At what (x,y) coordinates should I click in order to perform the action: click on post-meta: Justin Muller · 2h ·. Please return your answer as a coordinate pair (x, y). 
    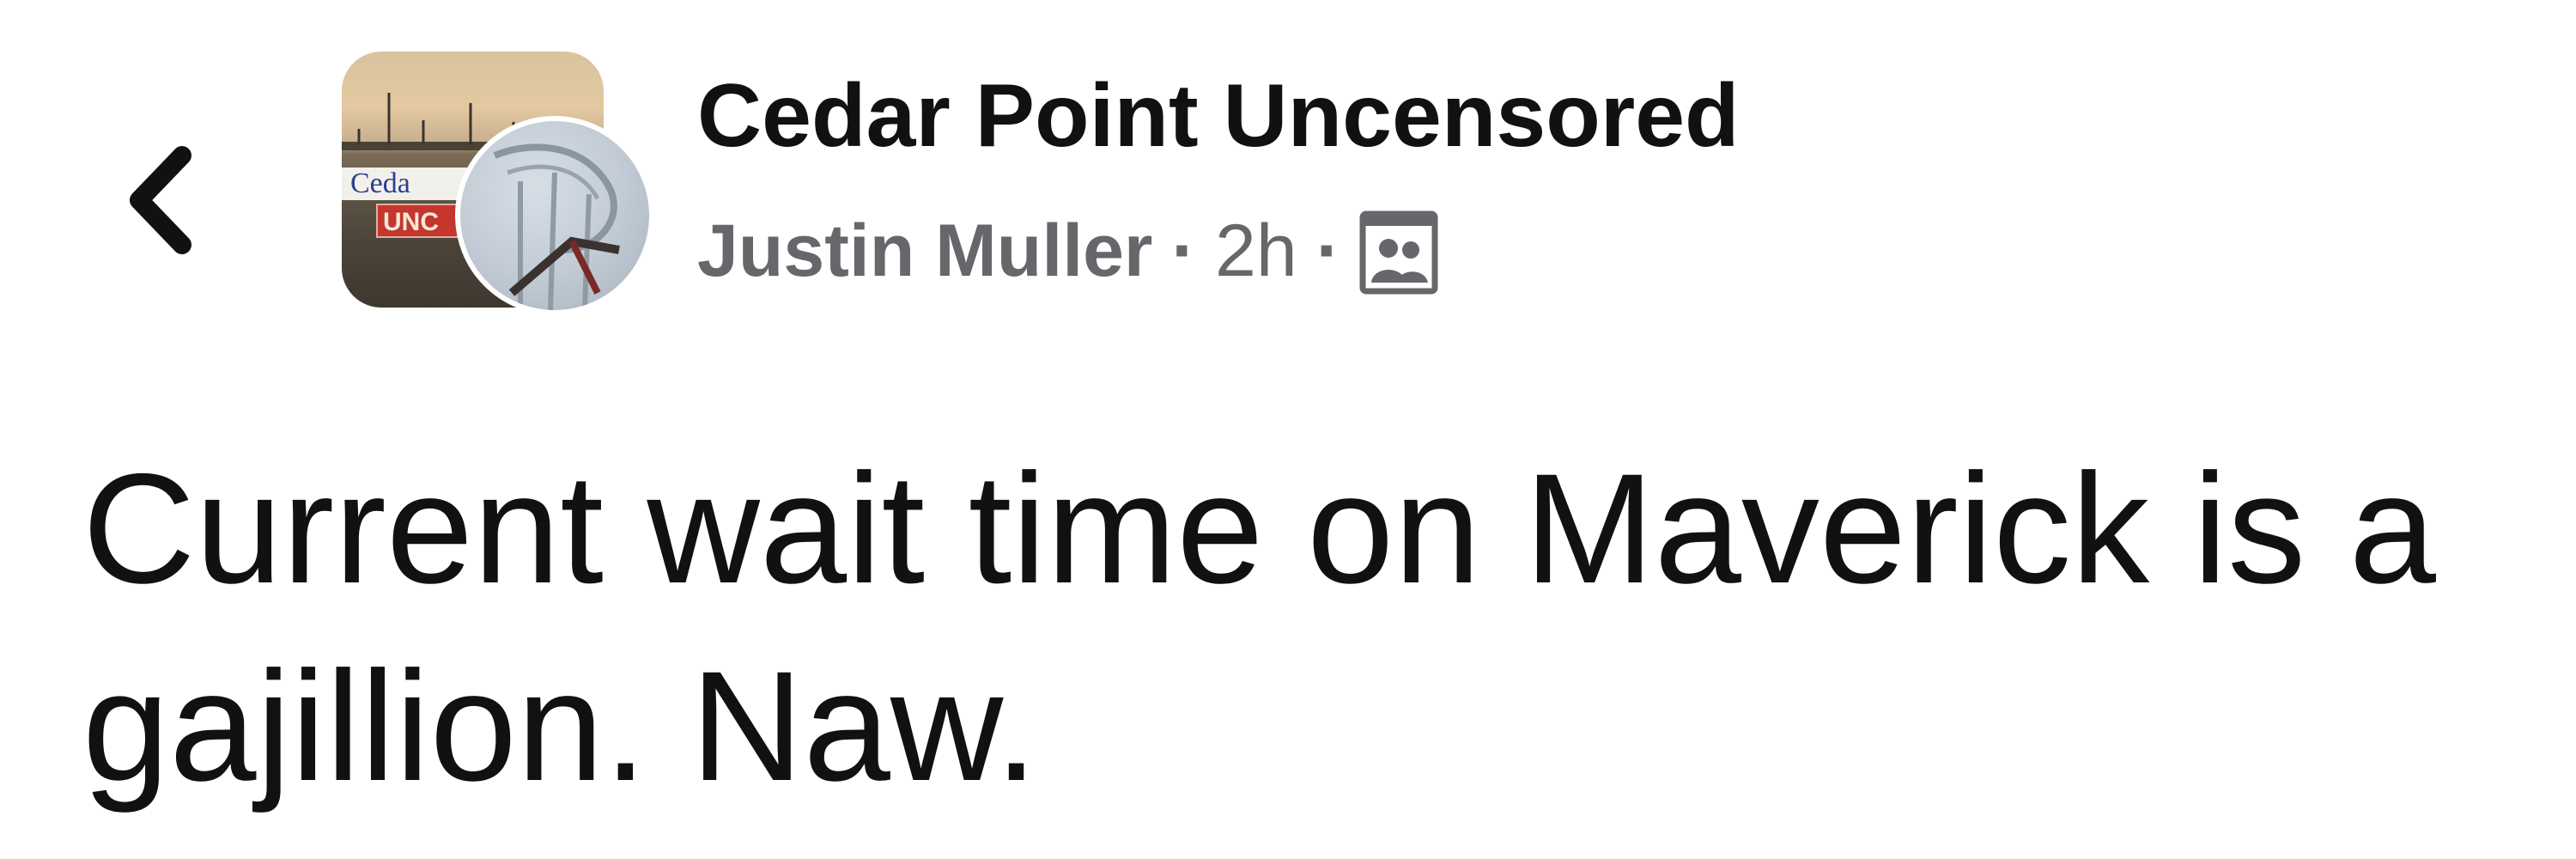
    Looking at the image, I should click on (1067, 250).